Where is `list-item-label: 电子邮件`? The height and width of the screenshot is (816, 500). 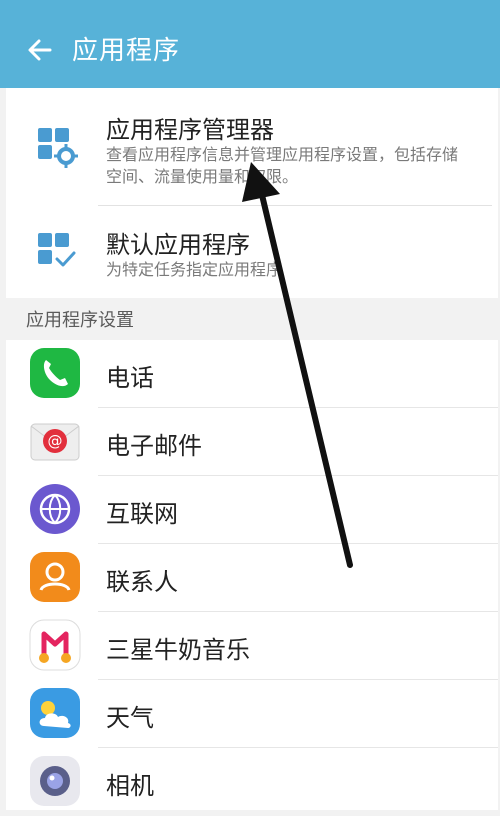
list-item-label: 电子邮件 is located at coordinates (154, 446).